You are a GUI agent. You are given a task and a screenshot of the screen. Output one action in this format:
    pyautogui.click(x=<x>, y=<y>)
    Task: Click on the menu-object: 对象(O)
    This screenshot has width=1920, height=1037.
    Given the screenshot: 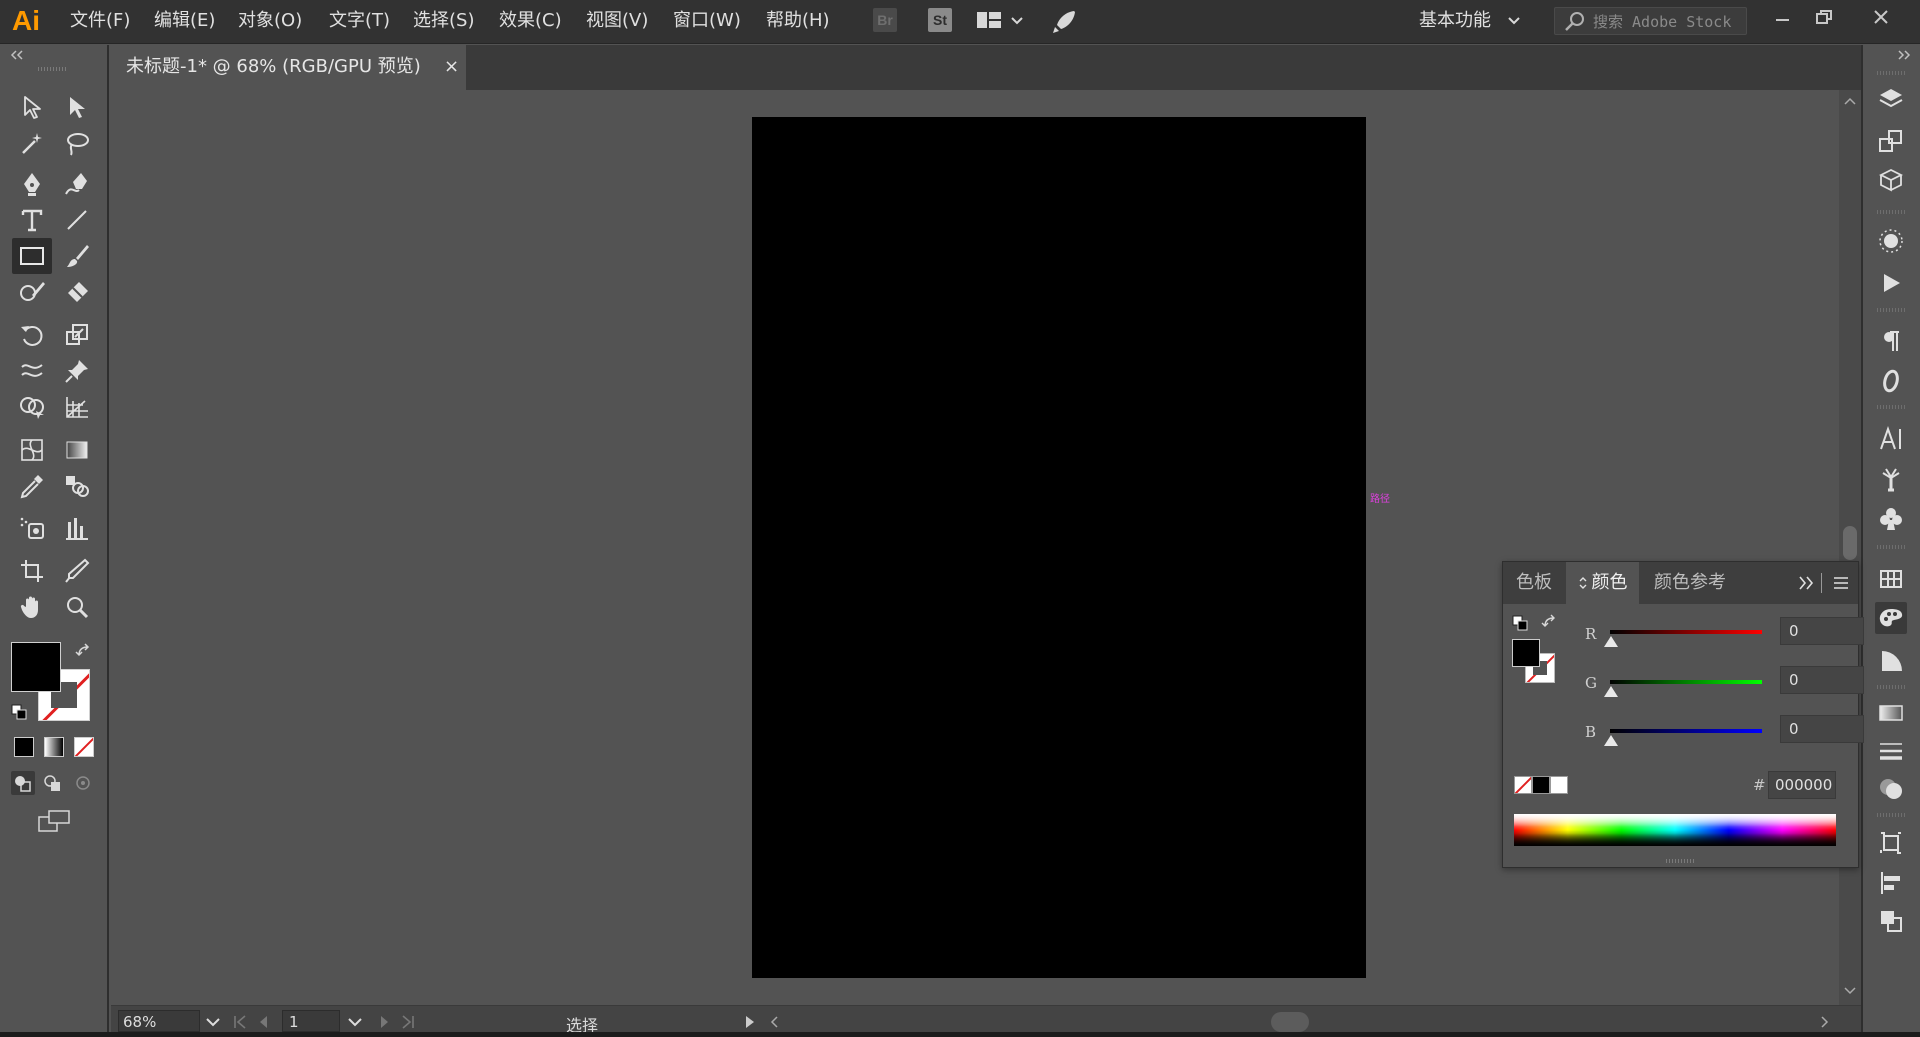 What is the action you would take?
    pyautogui.click(x=270, y=21)
    